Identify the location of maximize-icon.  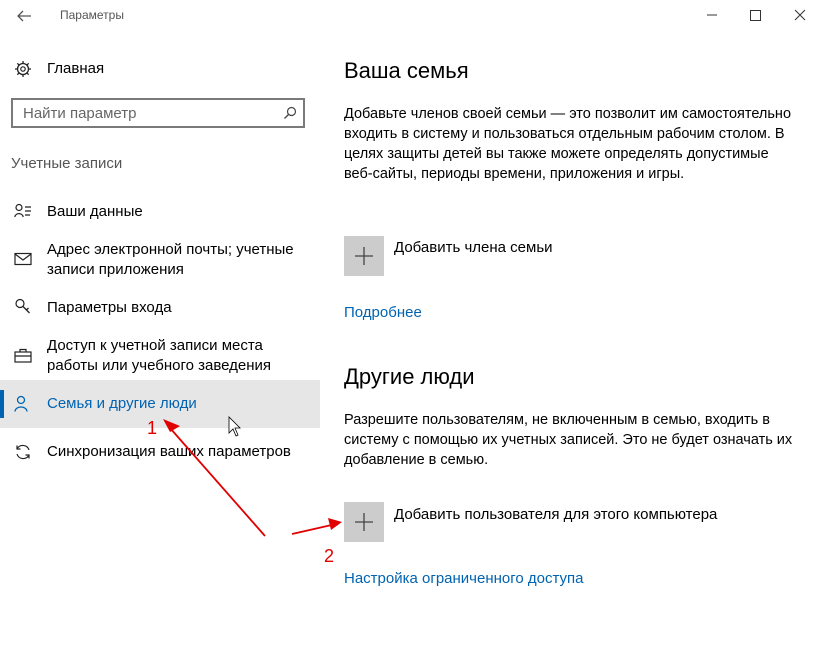
(755, 15).